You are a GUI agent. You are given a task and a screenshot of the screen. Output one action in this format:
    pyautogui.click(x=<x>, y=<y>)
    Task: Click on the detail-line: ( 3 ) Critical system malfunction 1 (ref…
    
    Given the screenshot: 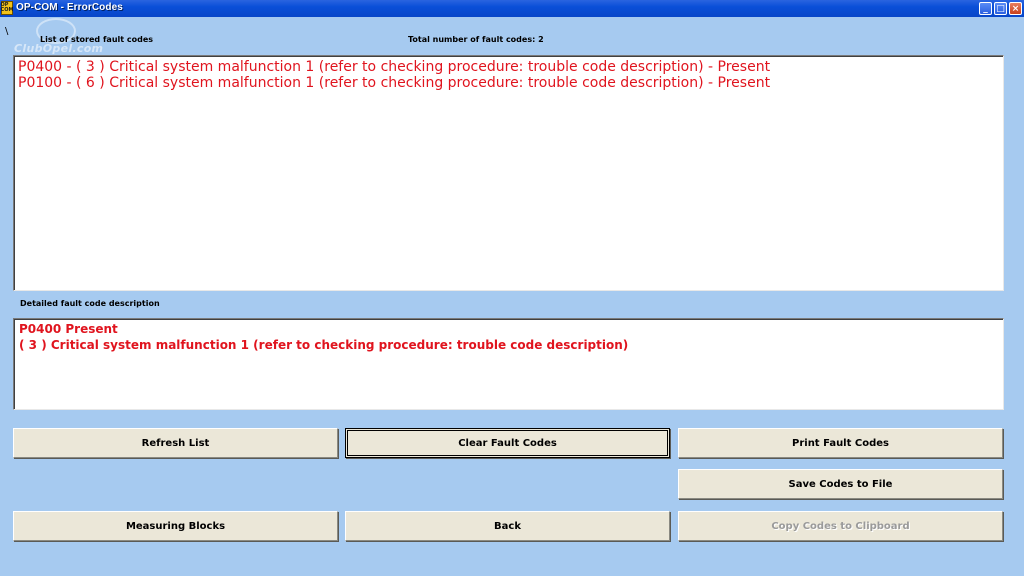 What is the action you would take?
    pyautogui.click(x=324, y=344)
    